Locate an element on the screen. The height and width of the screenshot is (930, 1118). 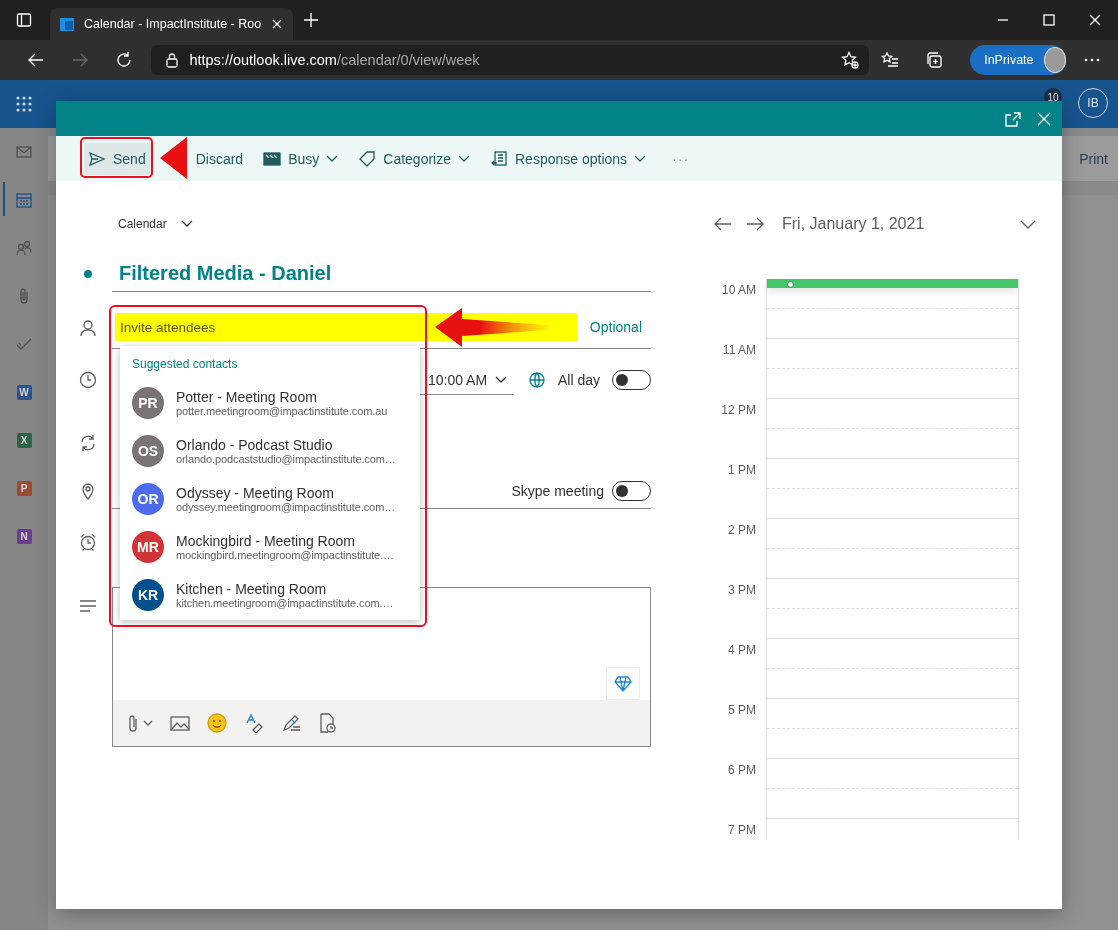
contact-email: potter.meetingroom@impactinstitute.com.au is located at coordinates (282, 411).